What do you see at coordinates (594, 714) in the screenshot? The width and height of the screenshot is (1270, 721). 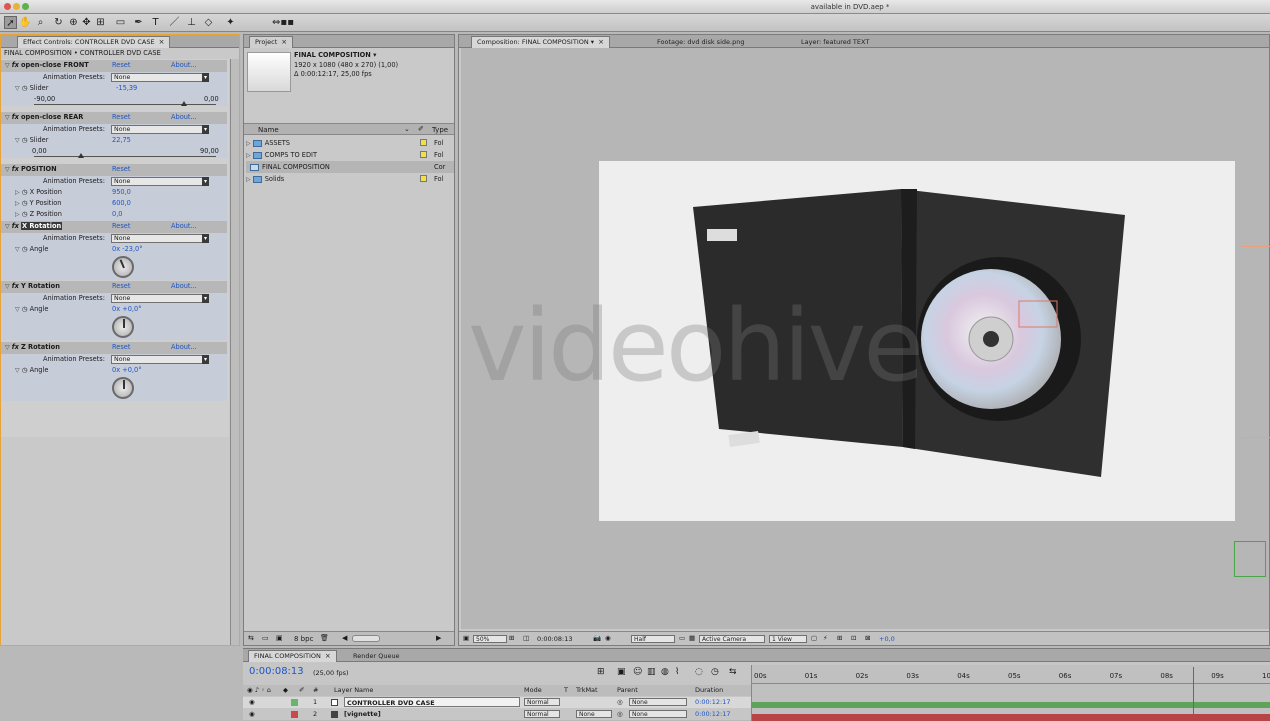 I see `trkmat-dropdown: None` at bounding box center [594, 714].